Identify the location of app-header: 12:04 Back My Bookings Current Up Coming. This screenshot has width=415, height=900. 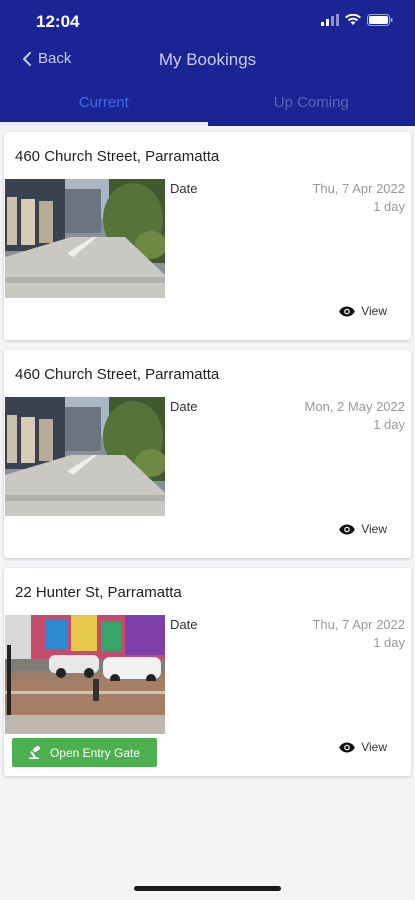
(207, 63).